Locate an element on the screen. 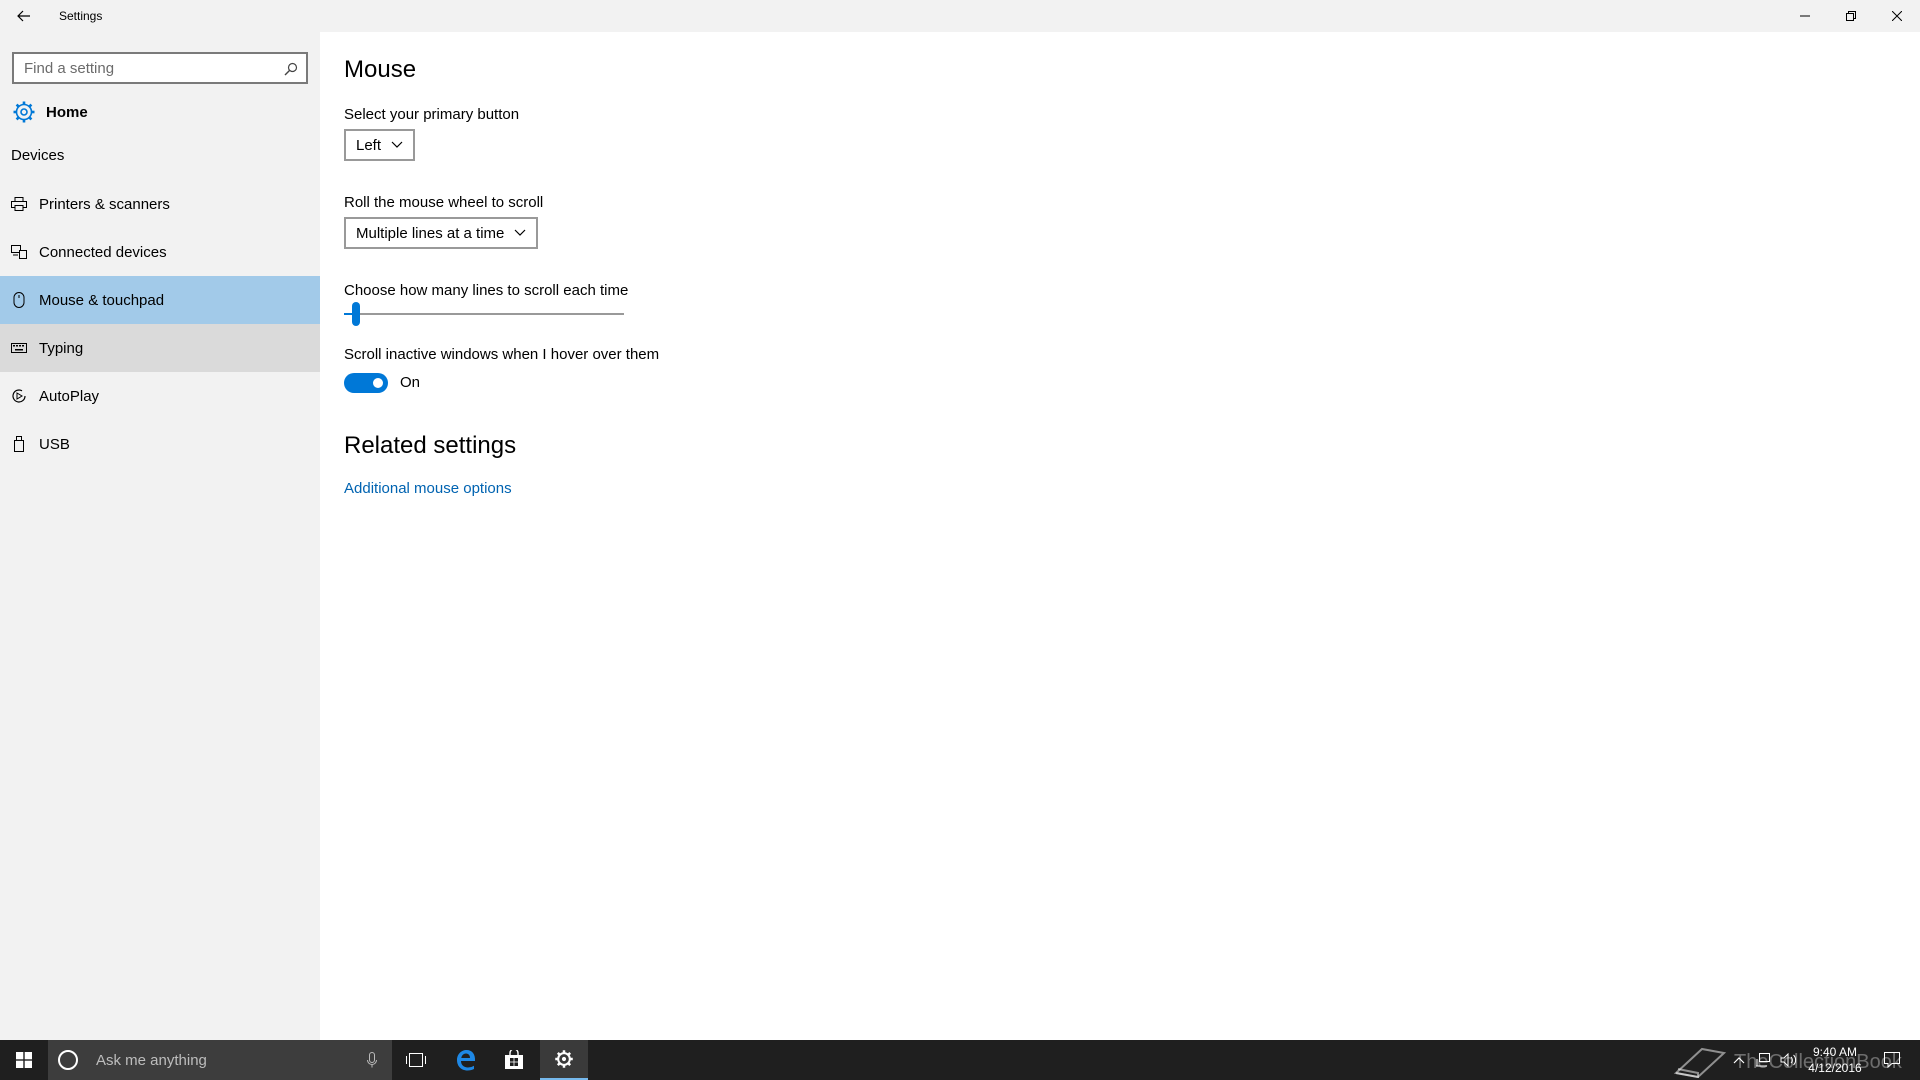 This screenshot has height=1080, width=1920. page-title: Mouse is located at coordinates (380, 69).